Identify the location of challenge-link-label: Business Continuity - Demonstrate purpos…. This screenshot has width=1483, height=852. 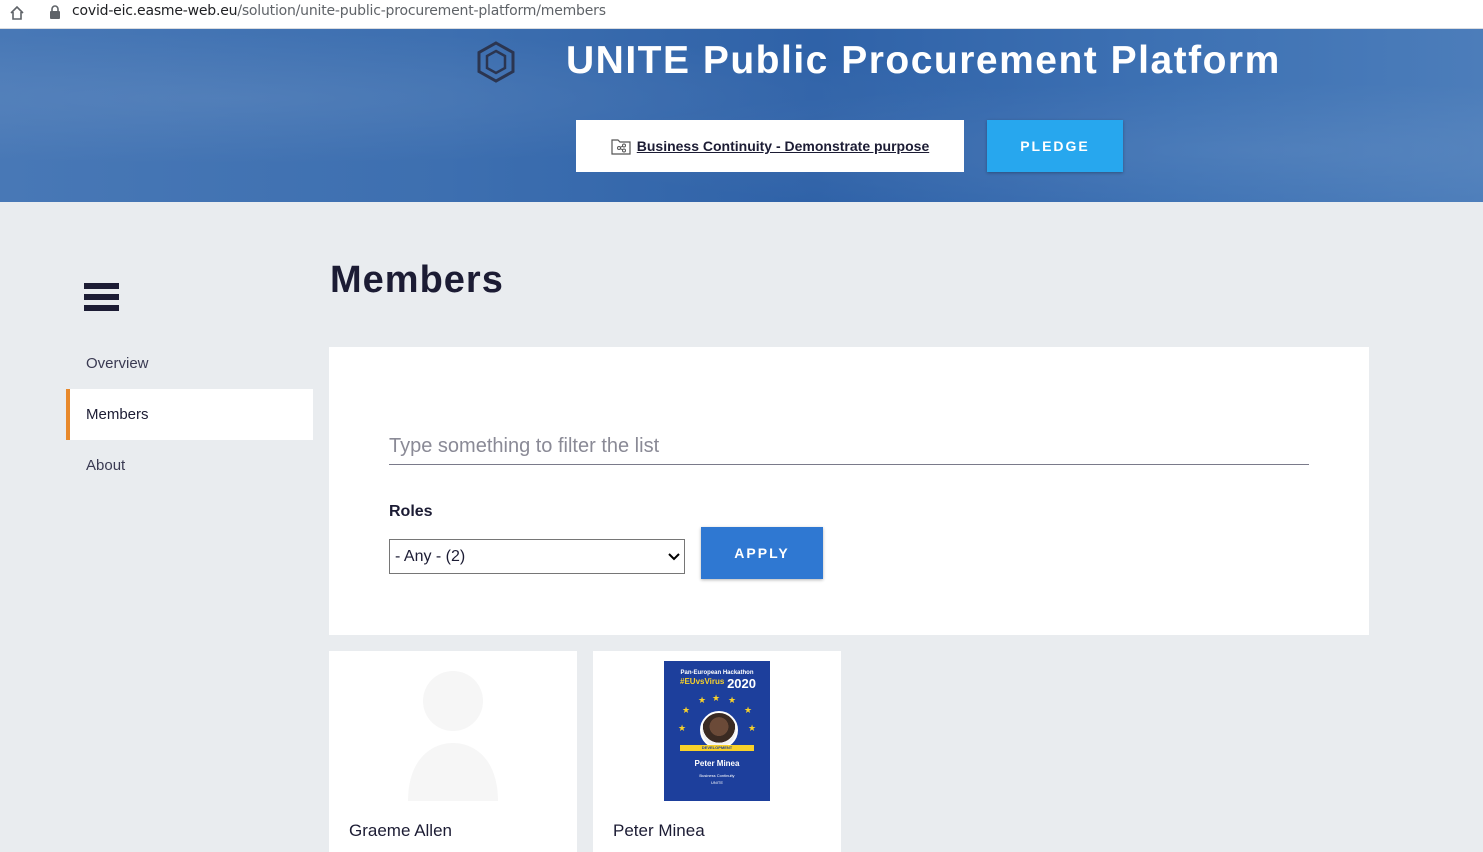
(783, 146).